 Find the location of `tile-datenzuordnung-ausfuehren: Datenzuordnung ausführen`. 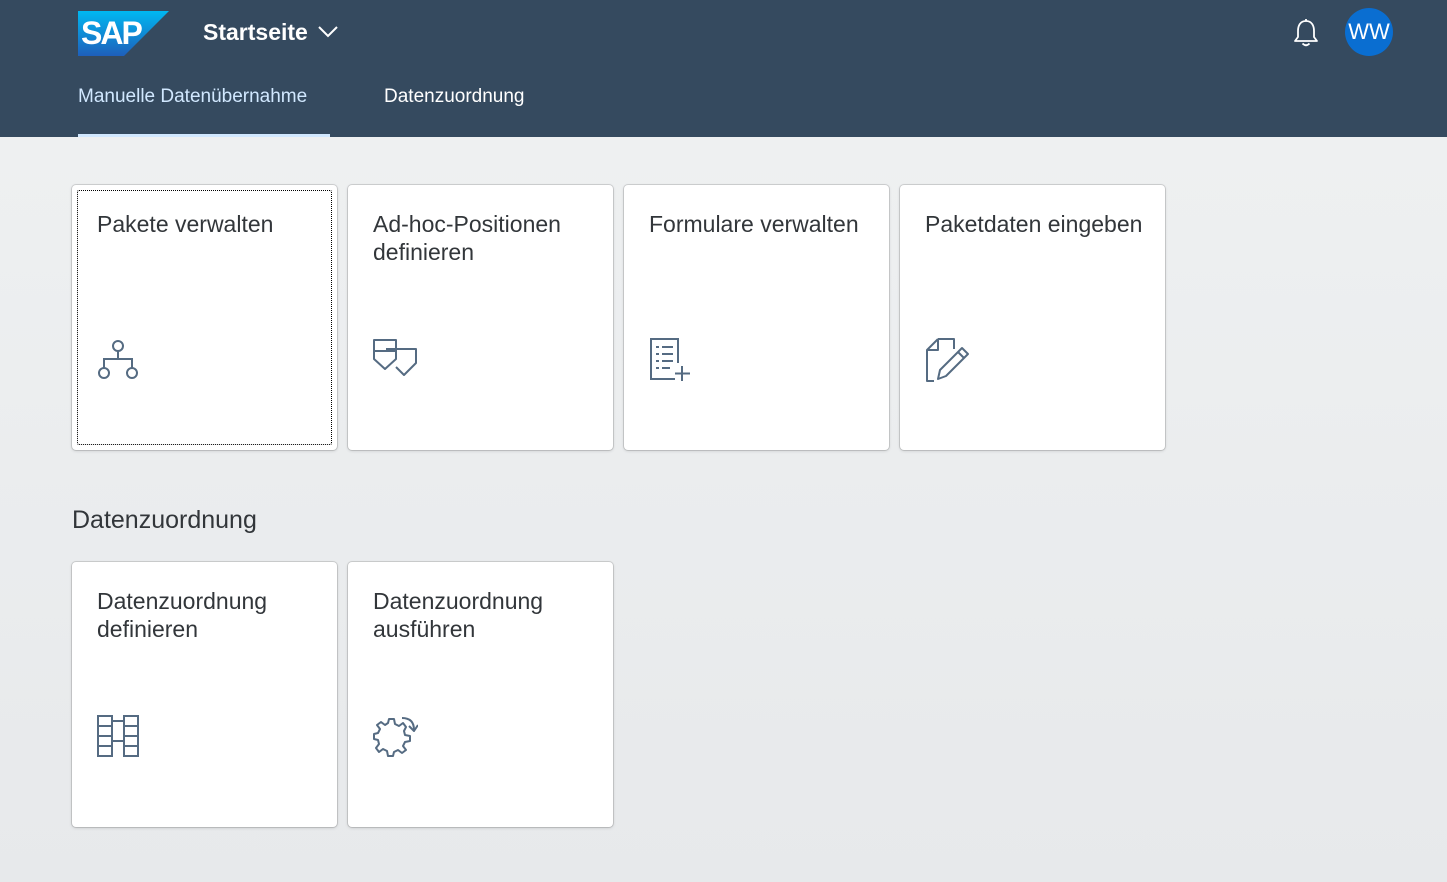

tile-datenzuordnung-ausfuehren: Datenzuordnung ausführen is located at coordinates (480, 694).